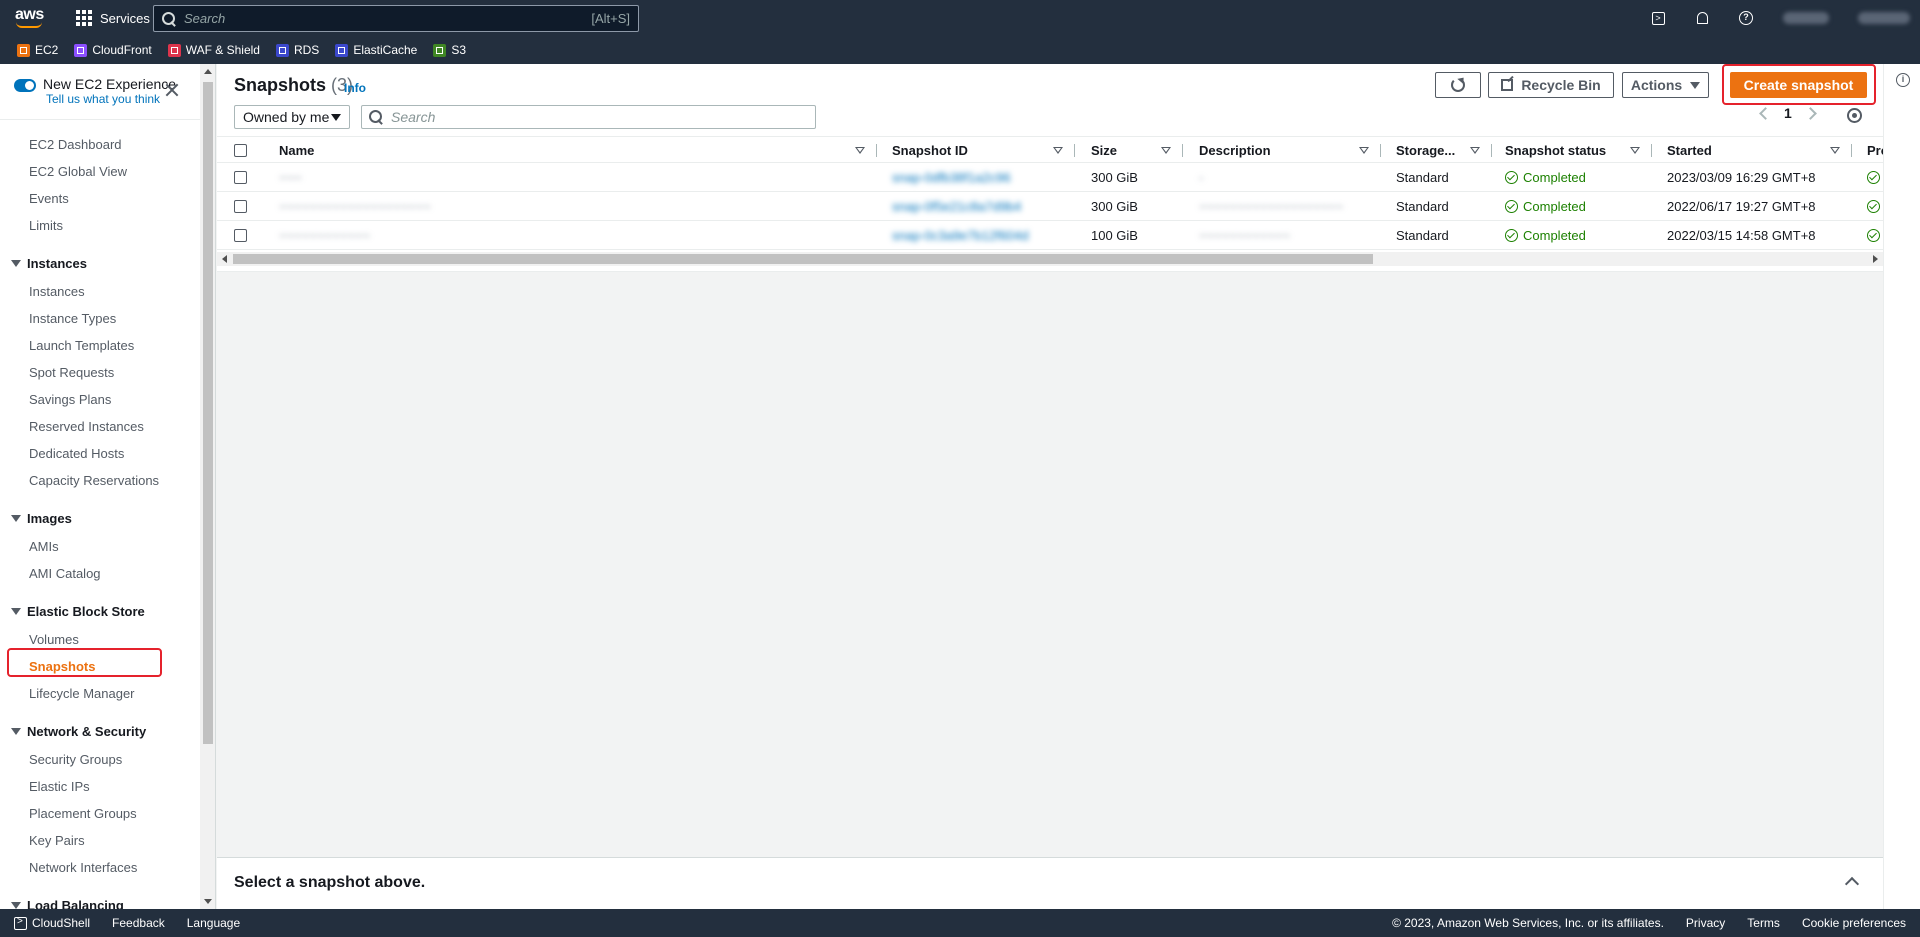 The width and height of the screenshot is (1920, 937). What do you see at coordinates (956, 206) in the screenshot?
I see `snapshot-id-link: snap-0f5e21c8a7d9b4` at bounding box center [956, 206].